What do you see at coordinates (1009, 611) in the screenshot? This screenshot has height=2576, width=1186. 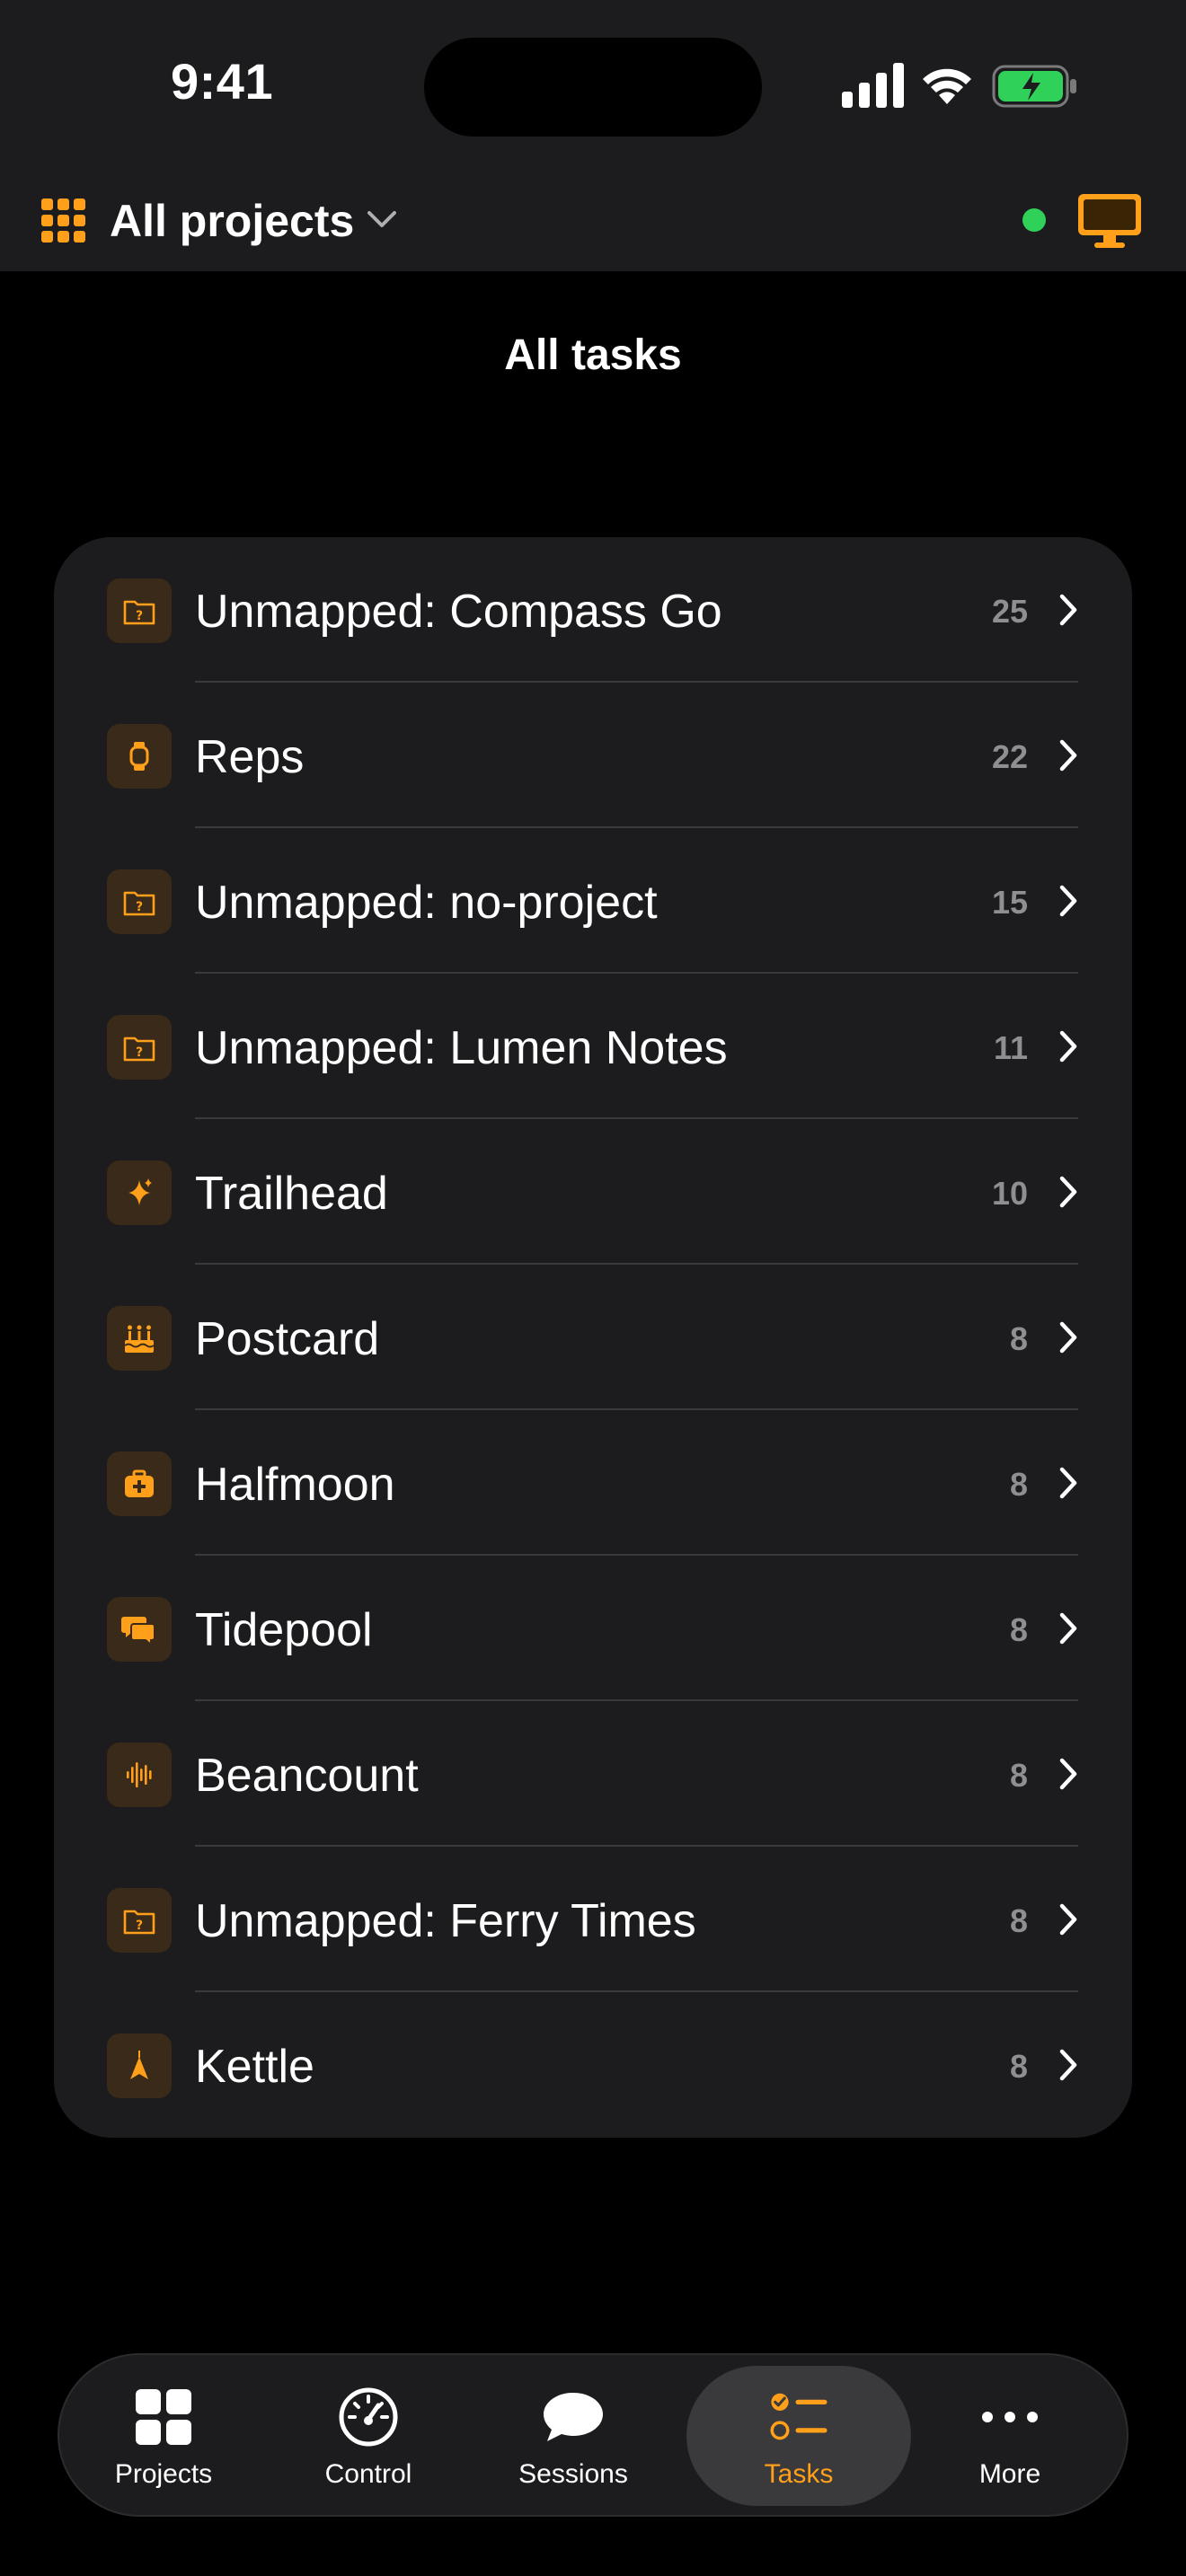 I see `task-count: 25` at bounding box center [1009, 611].